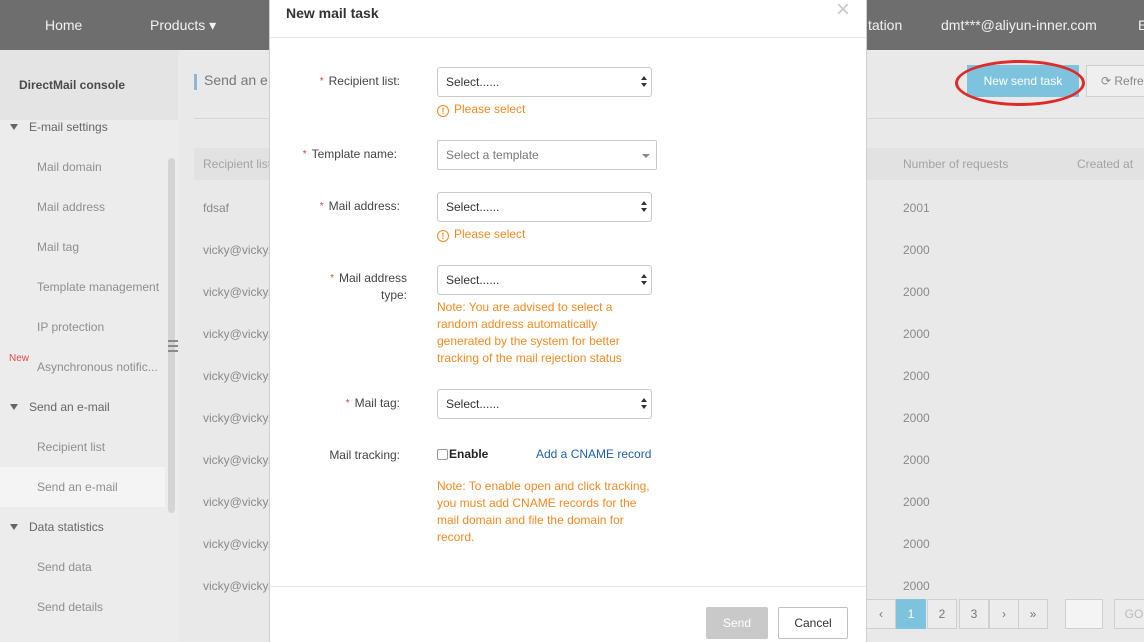 The image size is (1144, 642). I want to click on mail-address-type-label: * Mail address type:, so click(368, 286).